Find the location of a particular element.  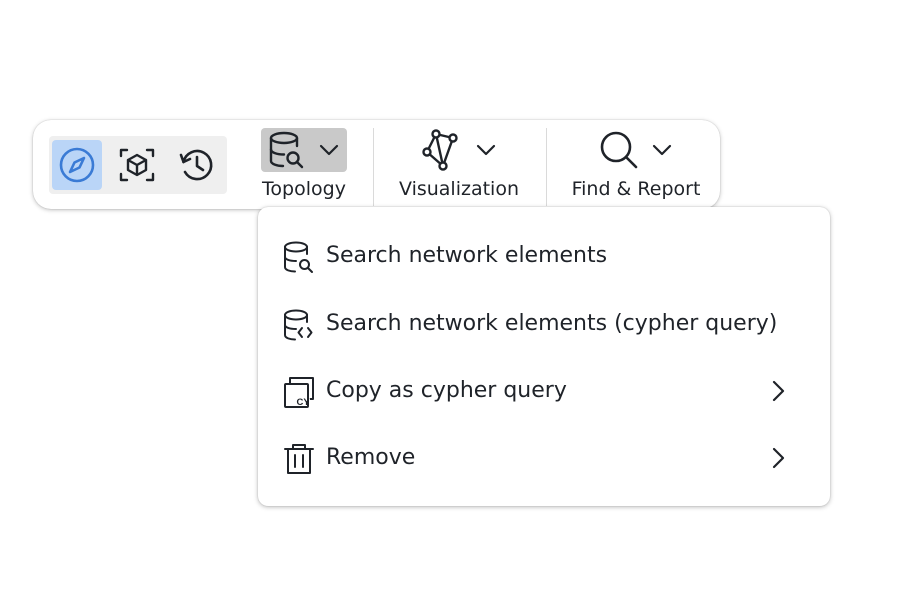

topology-dropdown-button is located at coordinates (304, 150).